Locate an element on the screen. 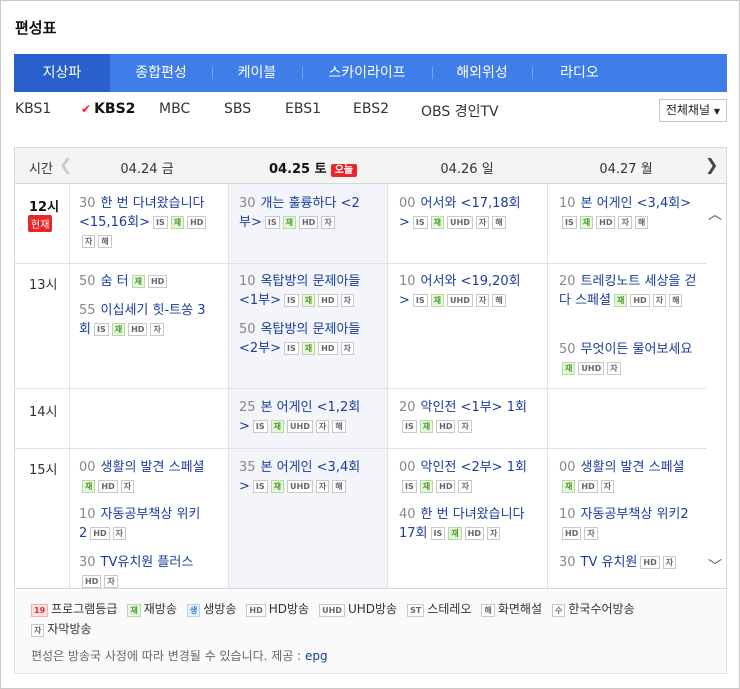 Image resolution: width=740 pixels, height=689 pixels. scroll-up-icon: ︿ is located at coordinates (715, 214).